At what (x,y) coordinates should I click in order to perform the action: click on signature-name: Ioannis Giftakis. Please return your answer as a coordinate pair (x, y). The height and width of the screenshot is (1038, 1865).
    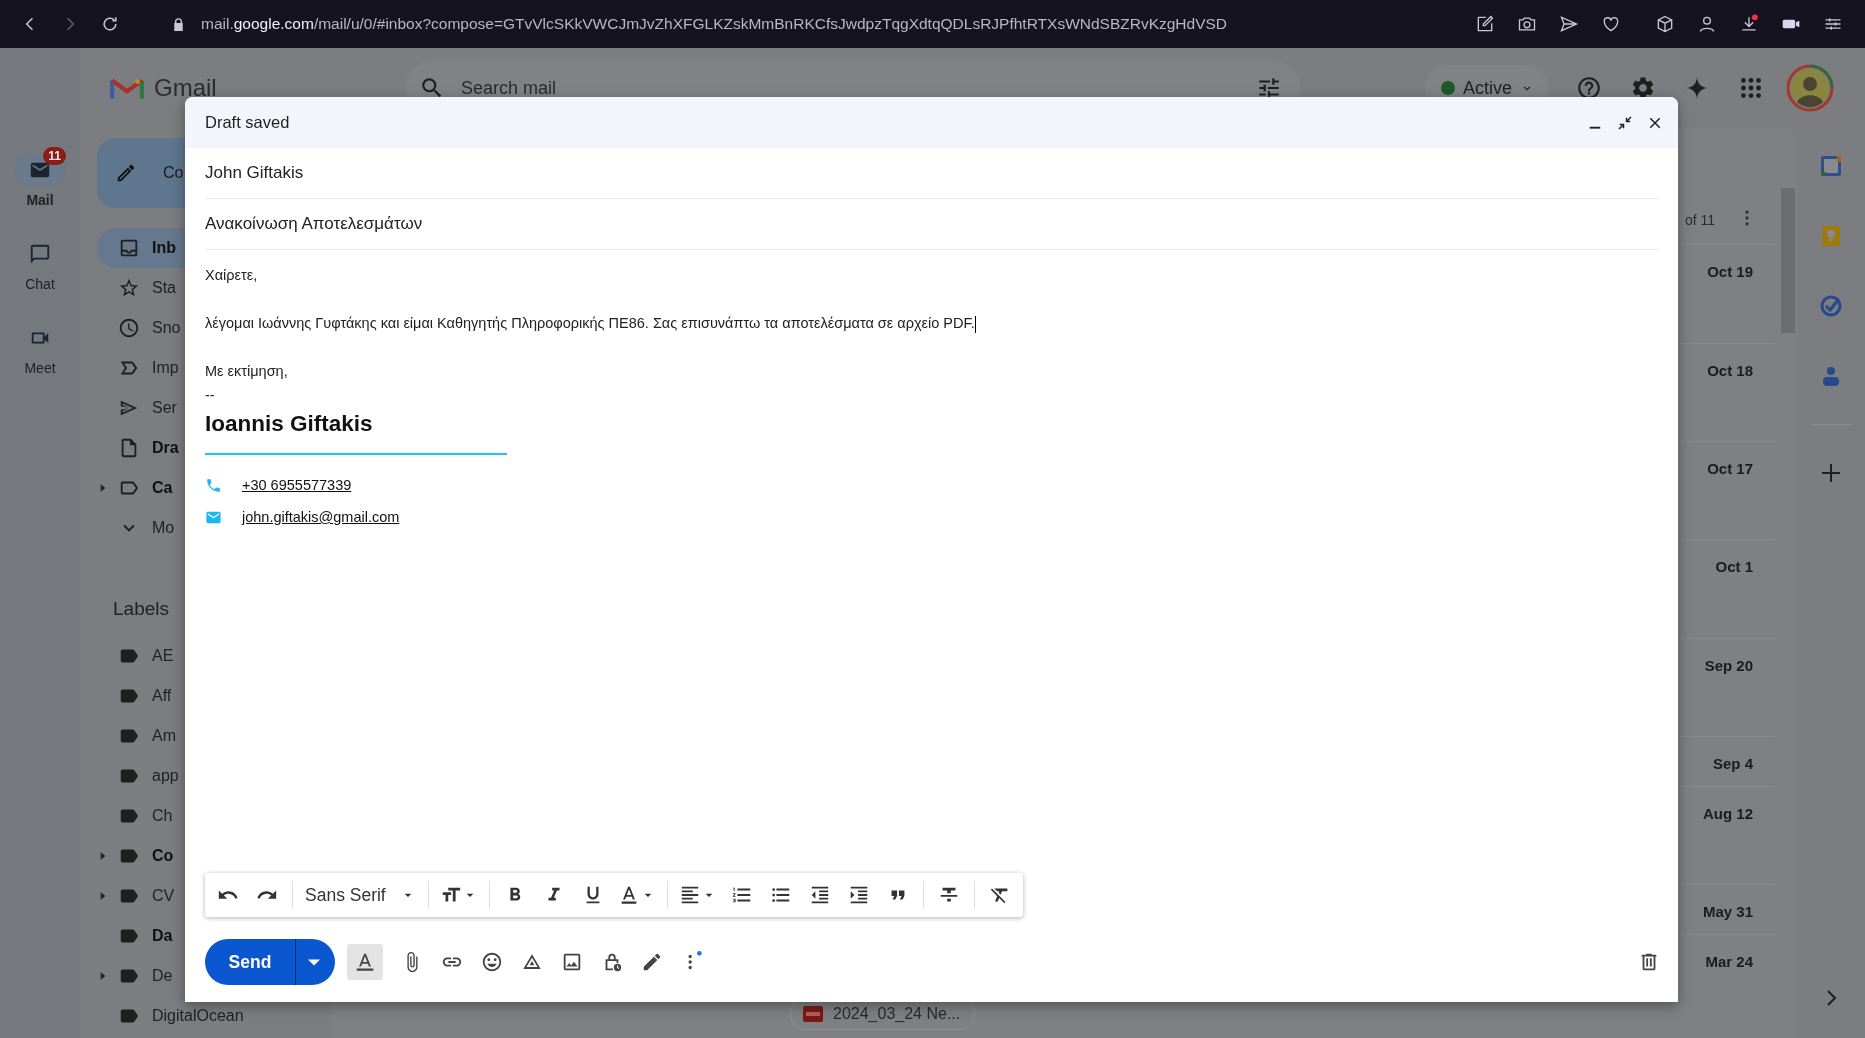
    Looking at the image, I should click on (289, 424).